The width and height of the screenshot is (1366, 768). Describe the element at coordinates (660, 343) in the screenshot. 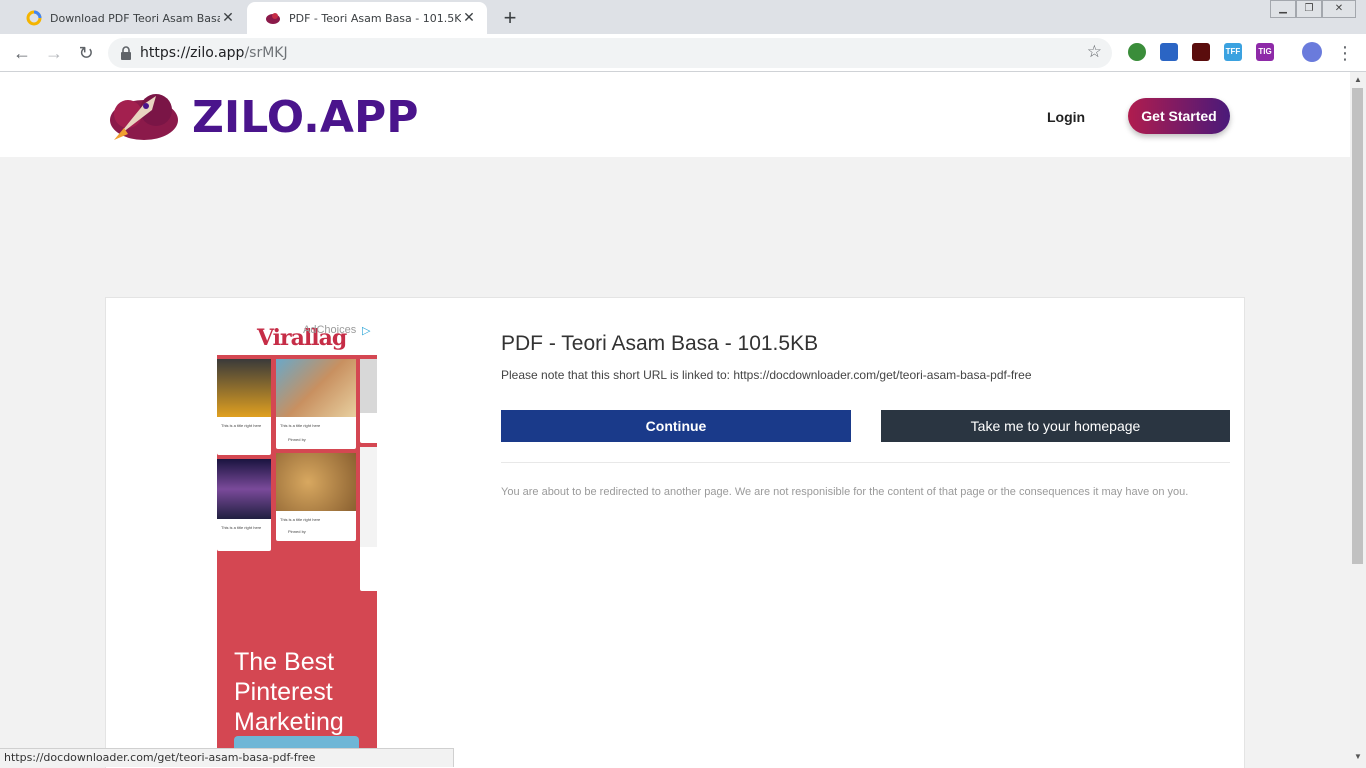

I see `page-title: PDF - Teori Asam Basa - 101.5KB` at that location.